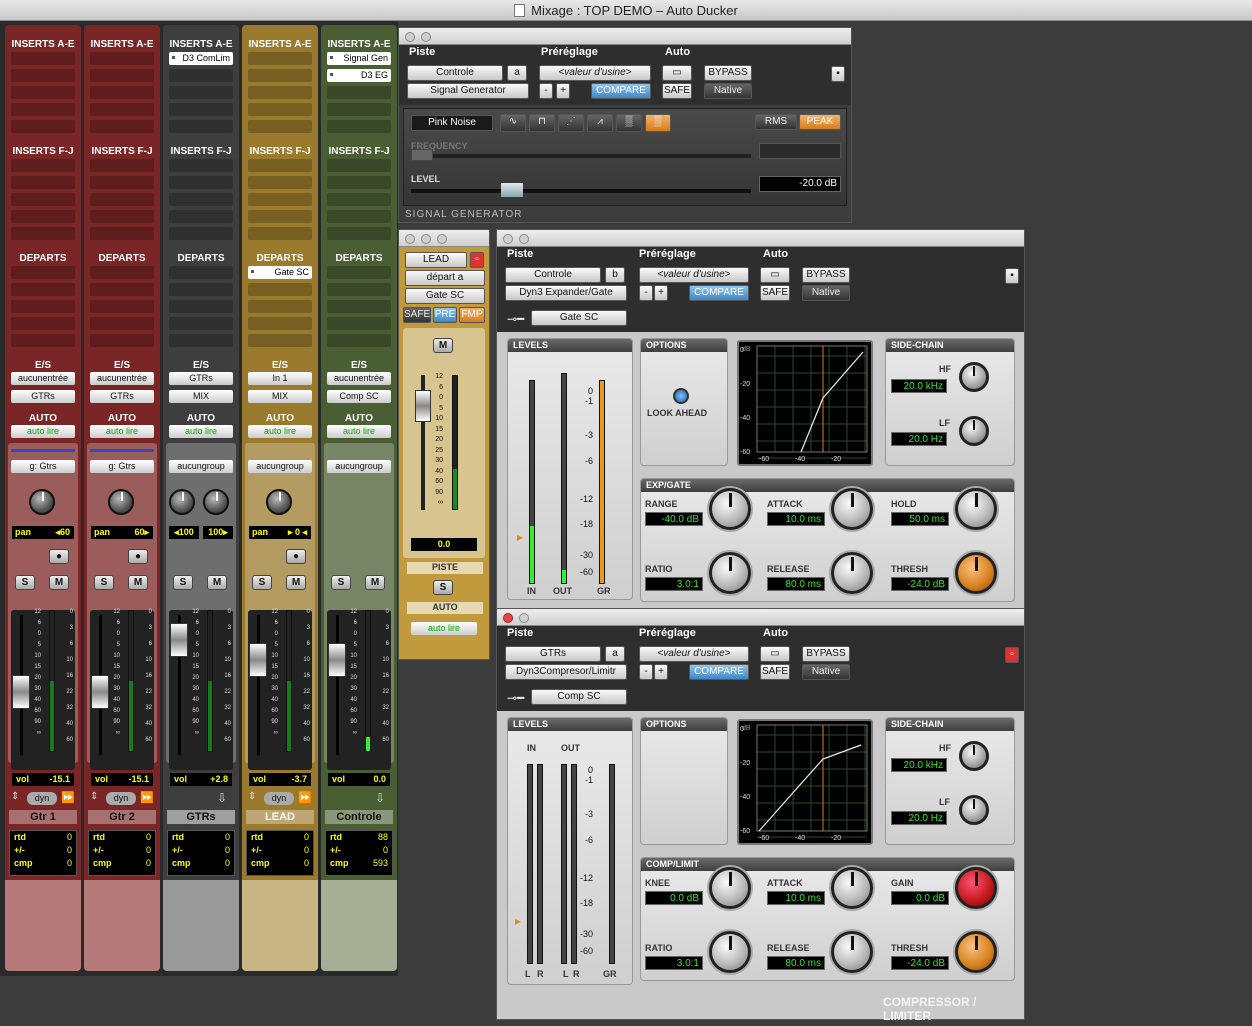 The width and height of the screenshot is (1252, 1026). What do you see at coordinates (919, 386) in the screenshot?
I see `gate-hf-value: 20.0 kHz` at bounding box center [919, 386].